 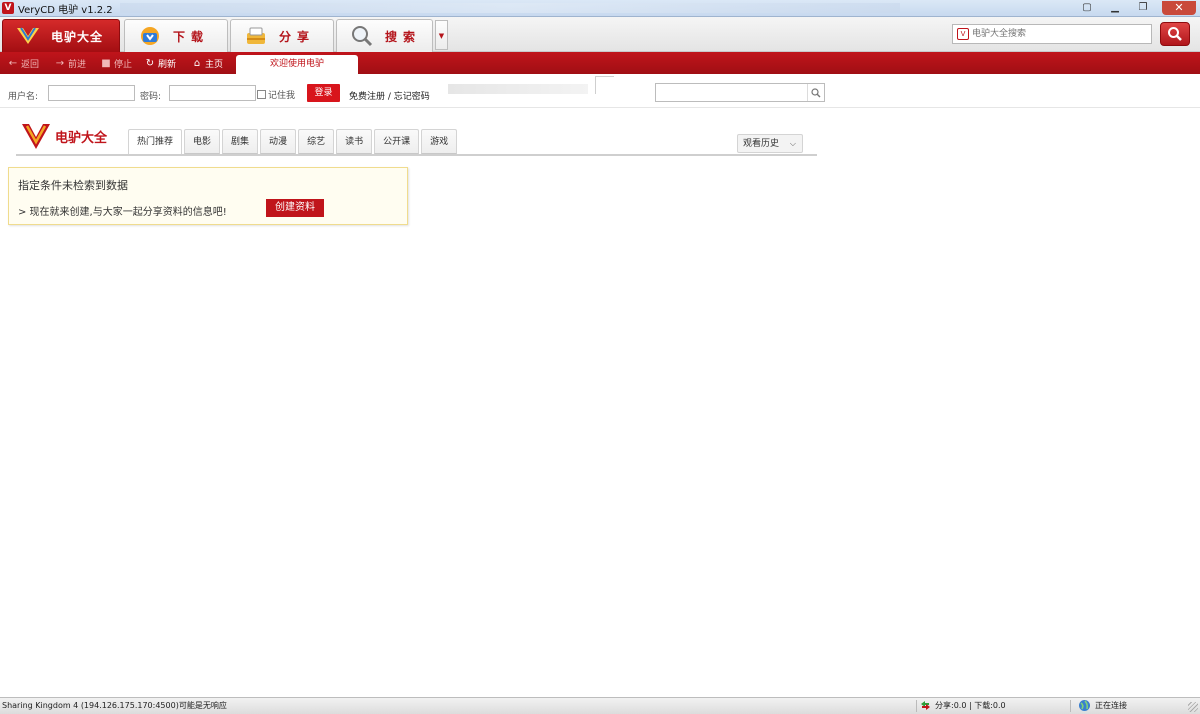 What do you see at coordinates (91, 93) in the screenshot?
I see `username-input` at bounding box center [91, 93].